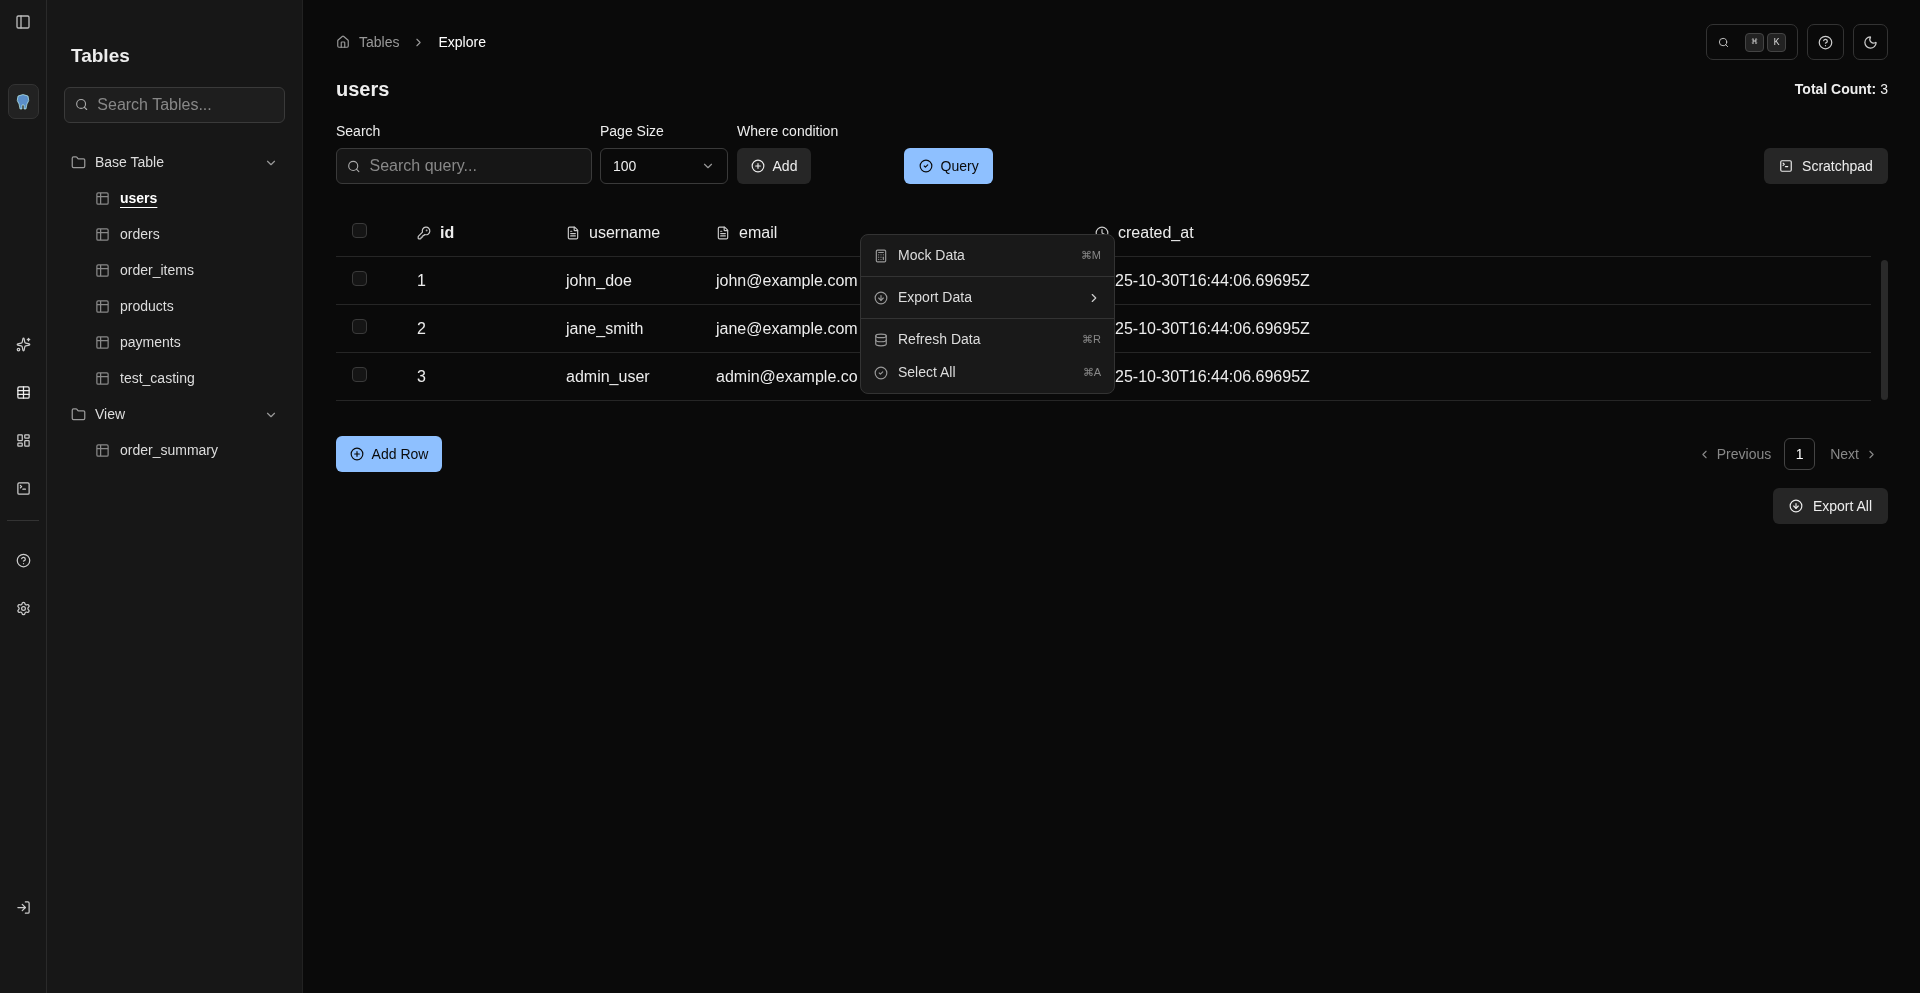 The image size is (1920, 993). Describe the element at coordinates (23, 440) in the screenshot. I see `layout-icon` at that location.